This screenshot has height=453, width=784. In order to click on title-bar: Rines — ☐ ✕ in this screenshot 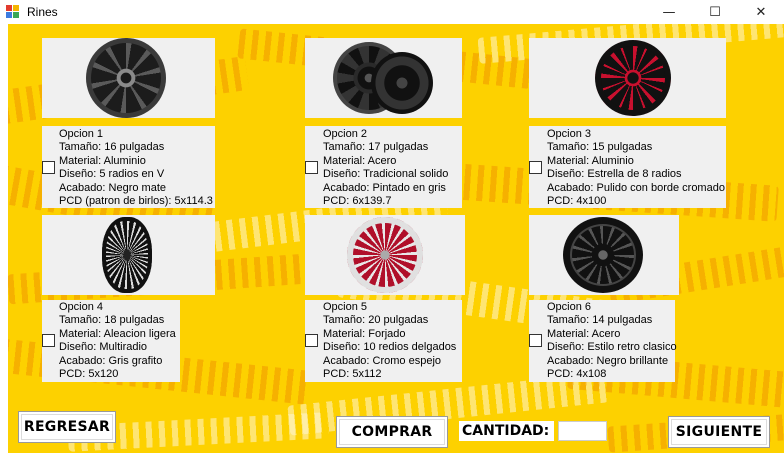, I will do `click(392, 12)`.